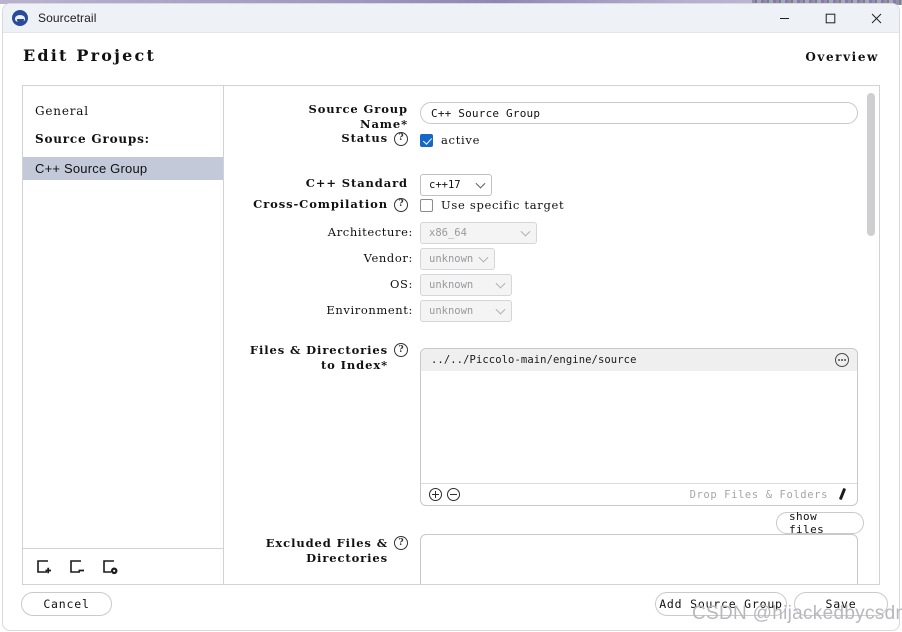  I want to click on source-group-name-label-line2: Name*, so click(384, 124).